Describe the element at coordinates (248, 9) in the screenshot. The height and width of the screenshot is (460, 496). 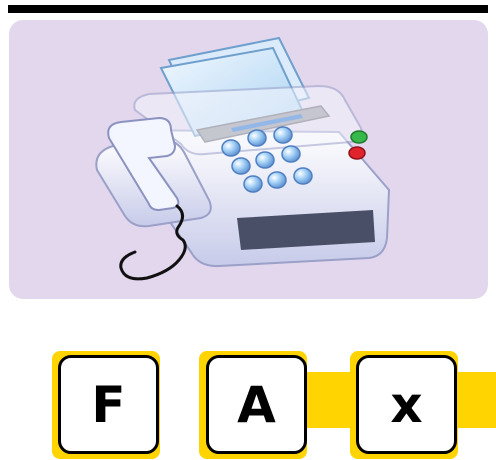
I see `top-progress-bar` at that location.